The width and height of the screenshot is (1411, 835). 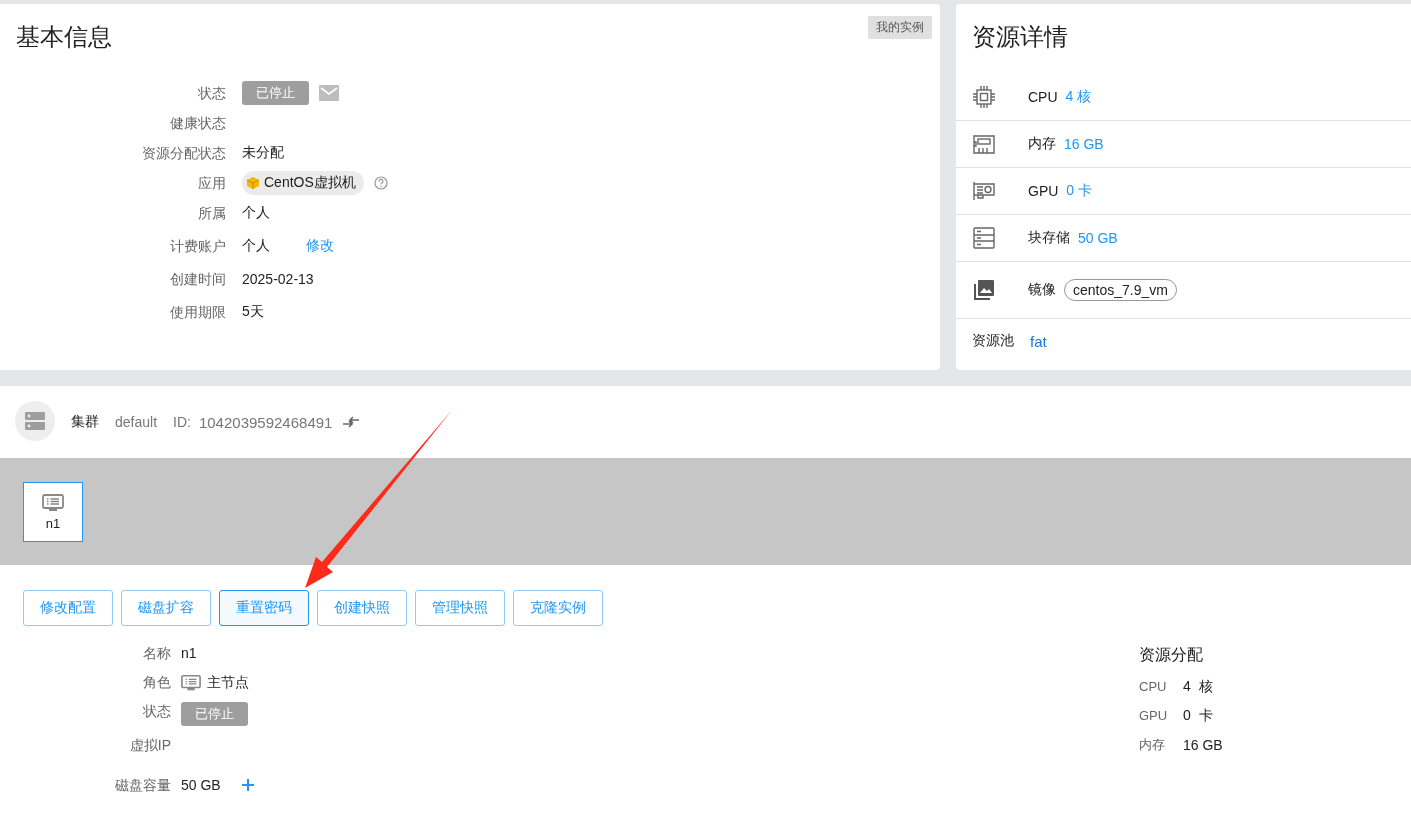 I want to click on field-label: 名称, so click(x=156, y=653).